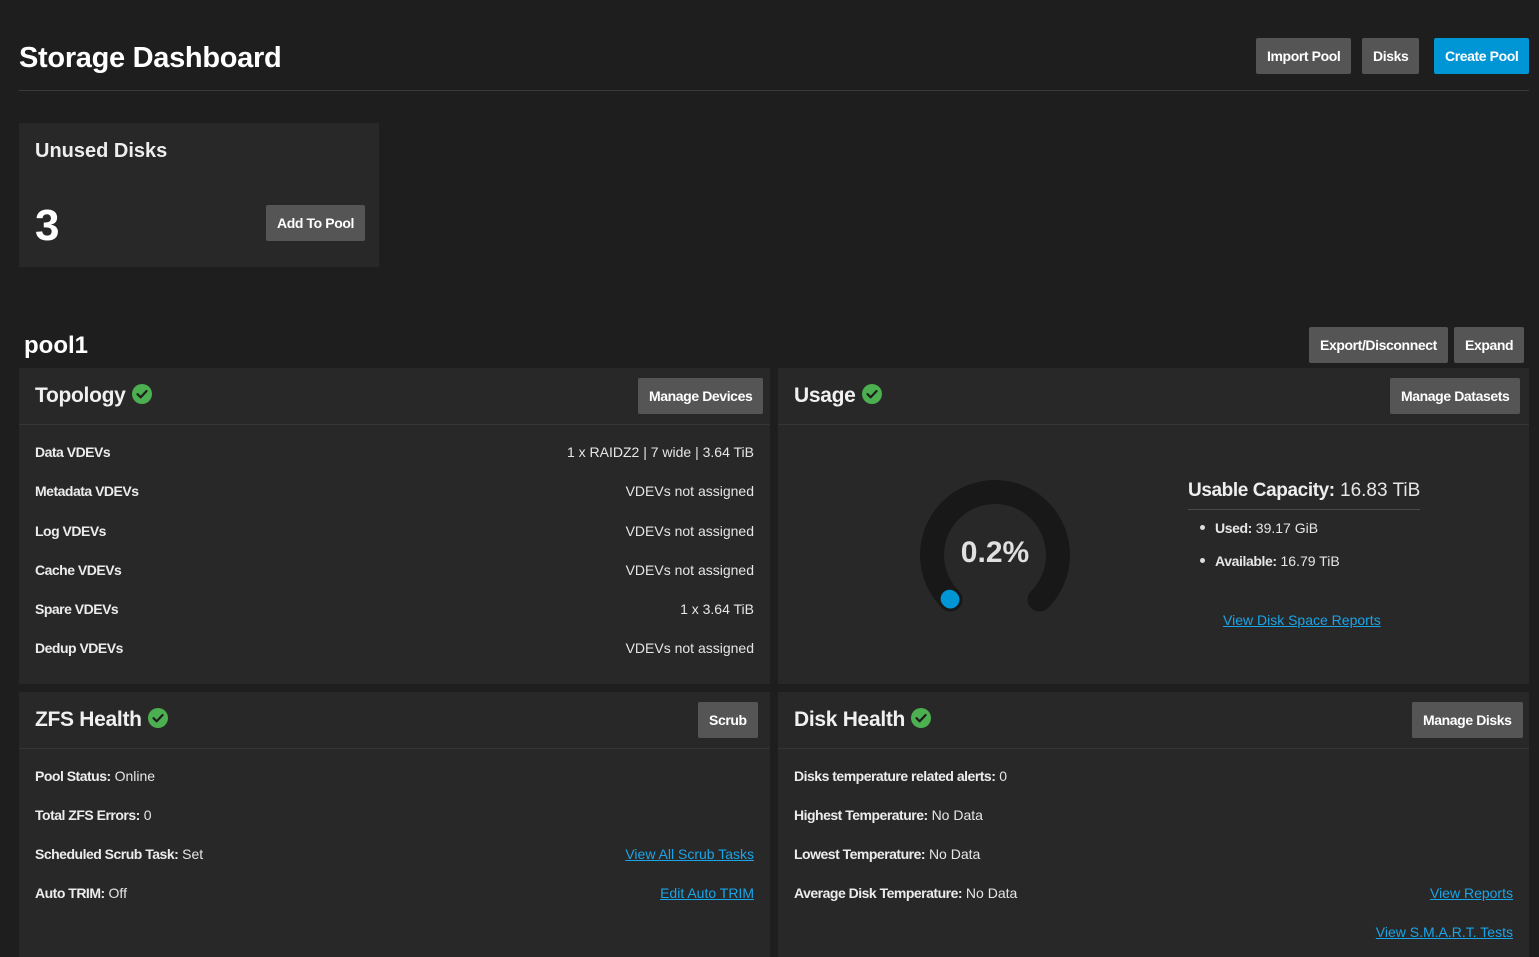 The width and height of the screenshot is (1539, 957). I want to click on lowest-temperature-value: No Data, so click(954, 854).